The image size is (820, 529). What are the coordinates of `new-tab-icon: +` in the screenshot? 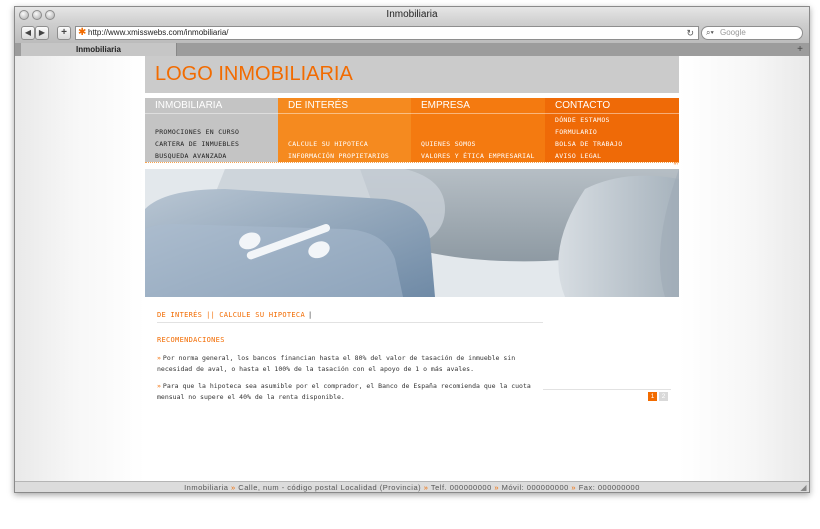 It's located at (800, 49).